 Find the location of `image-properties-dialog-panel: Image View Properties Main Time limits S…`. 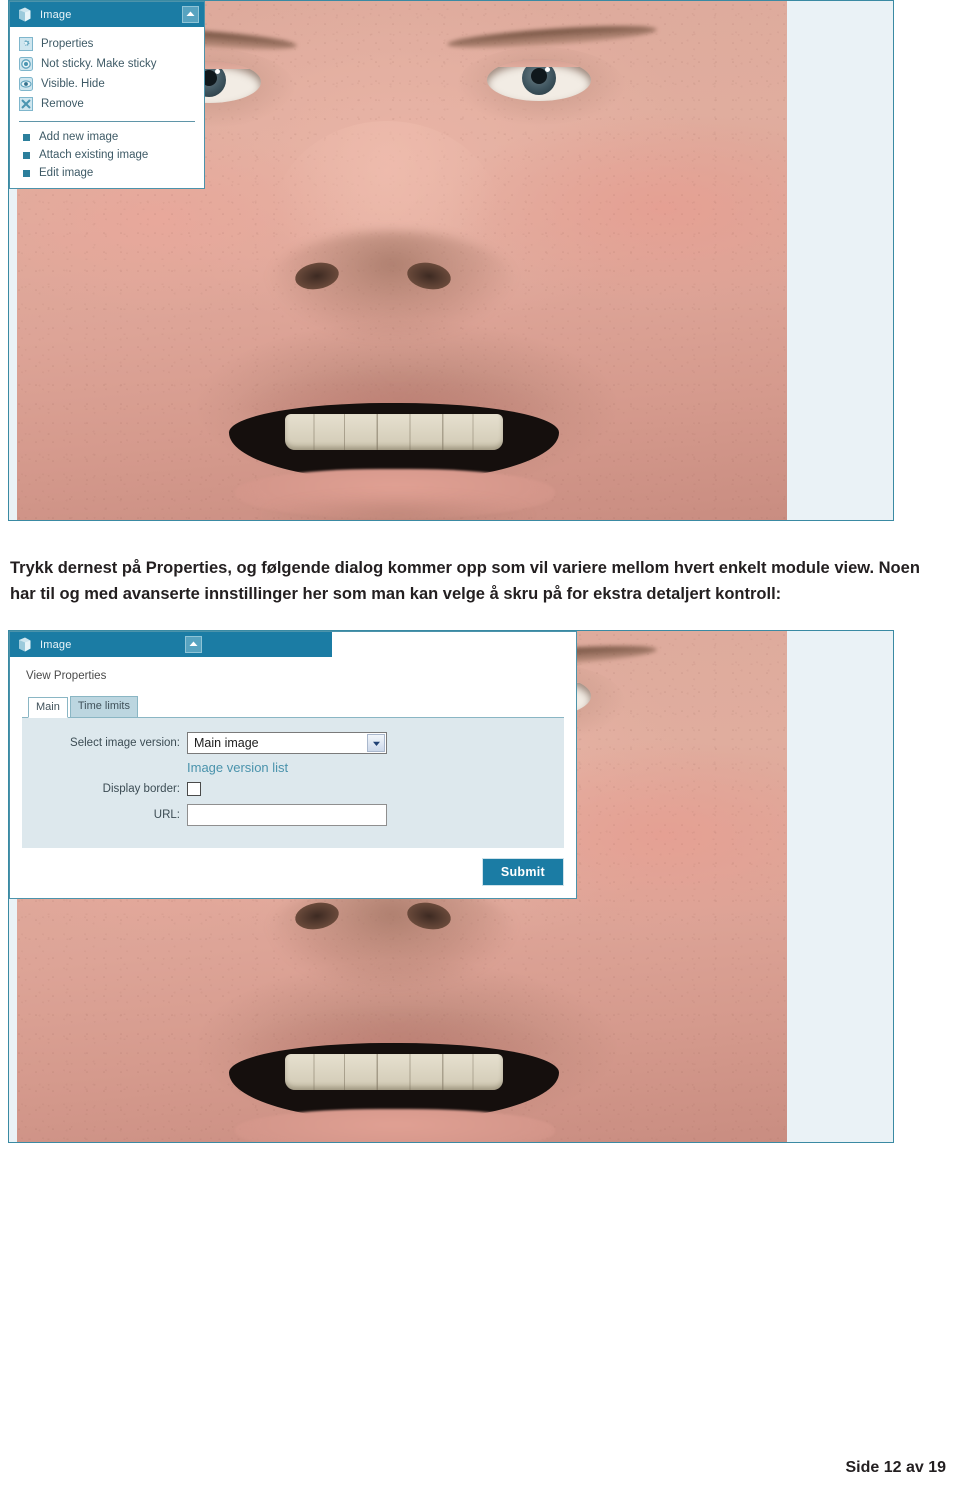

image-properties-dialog-panel: Image View Properties Main Time limits S… is located at coordinates (293, 765).